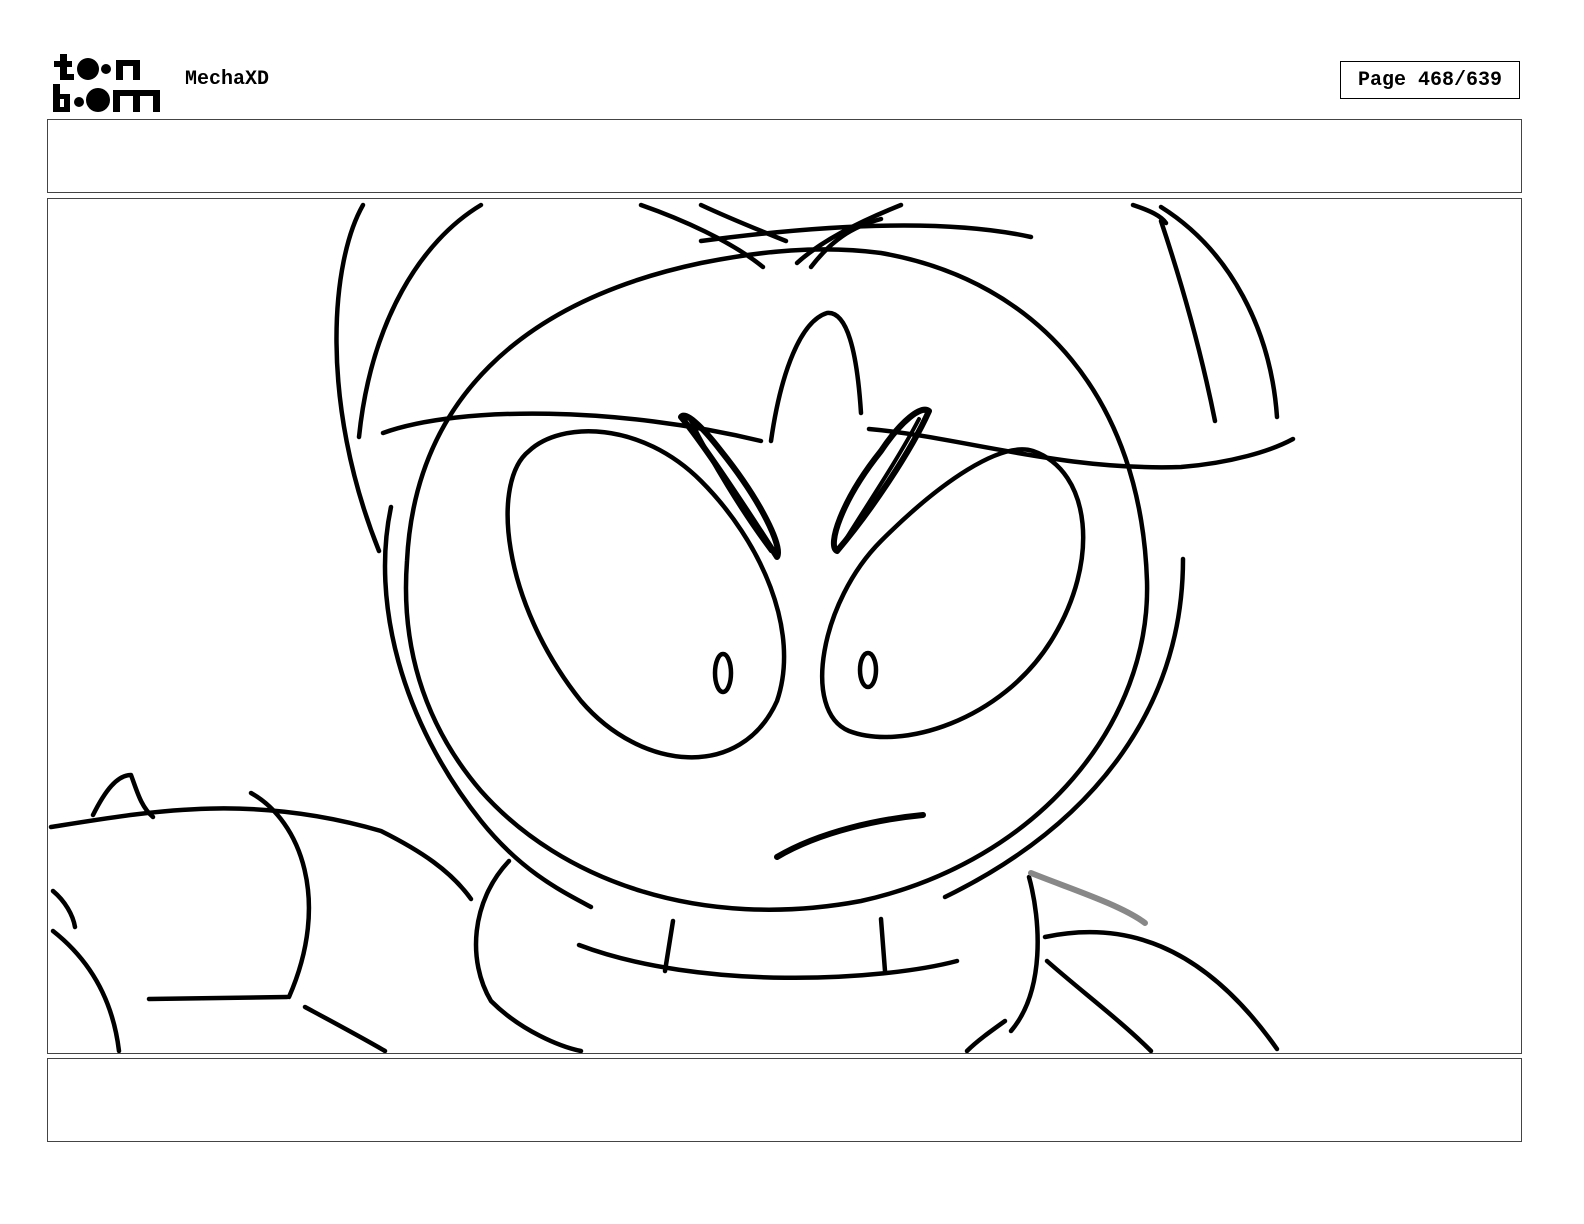 This screenshot has height=1224, width=1584. Describe the element at coordinates (106, 83) in the screenshot. I see `toonboom-logo-icon` at that location.